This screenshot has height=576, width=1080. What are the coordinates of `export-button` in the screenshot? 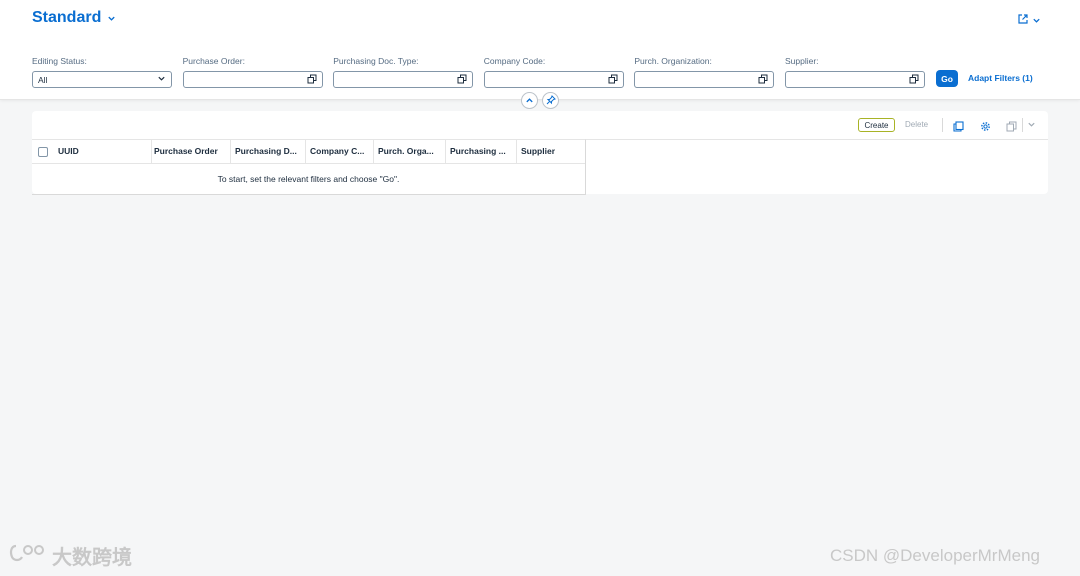 It's located at (1012, 128).